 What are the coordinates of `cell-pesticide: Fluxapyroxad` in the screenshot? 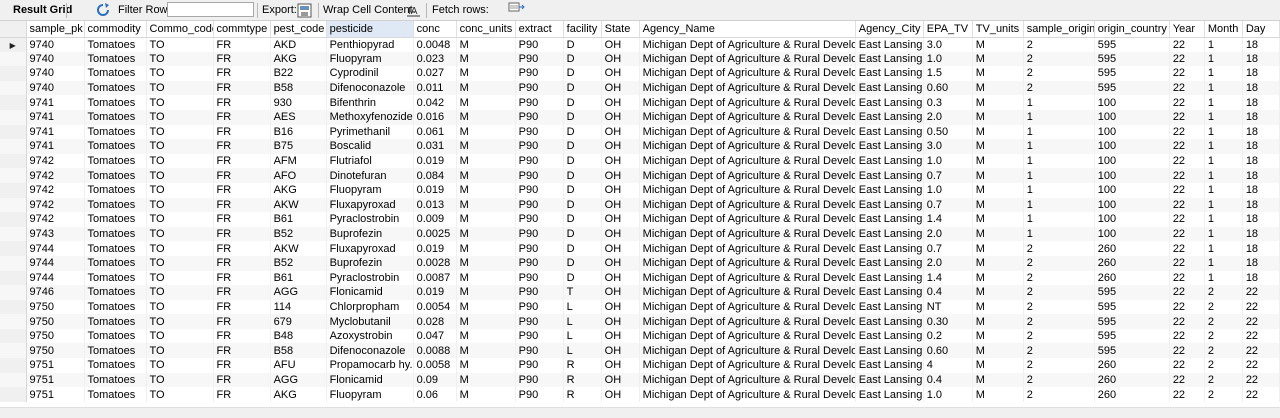 It's located at (370, 205).